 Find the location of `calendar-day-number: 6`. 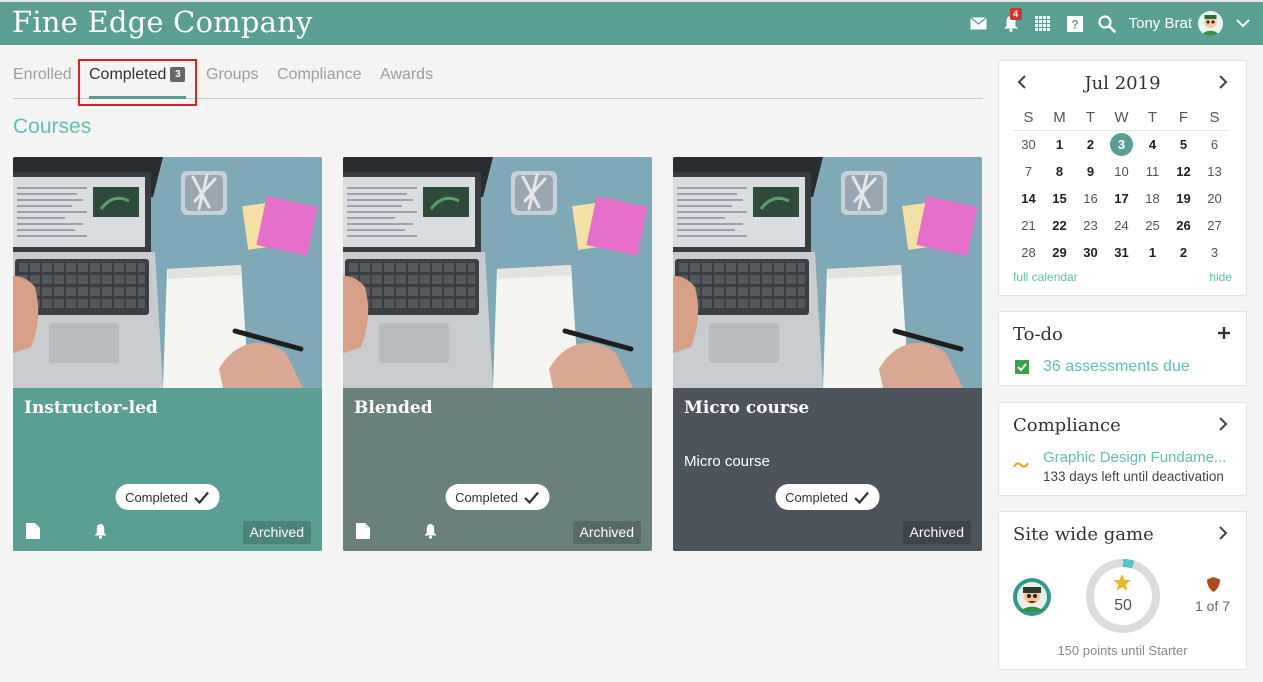

calendar-day-number: 6 is located at coordinates (1214, 144).